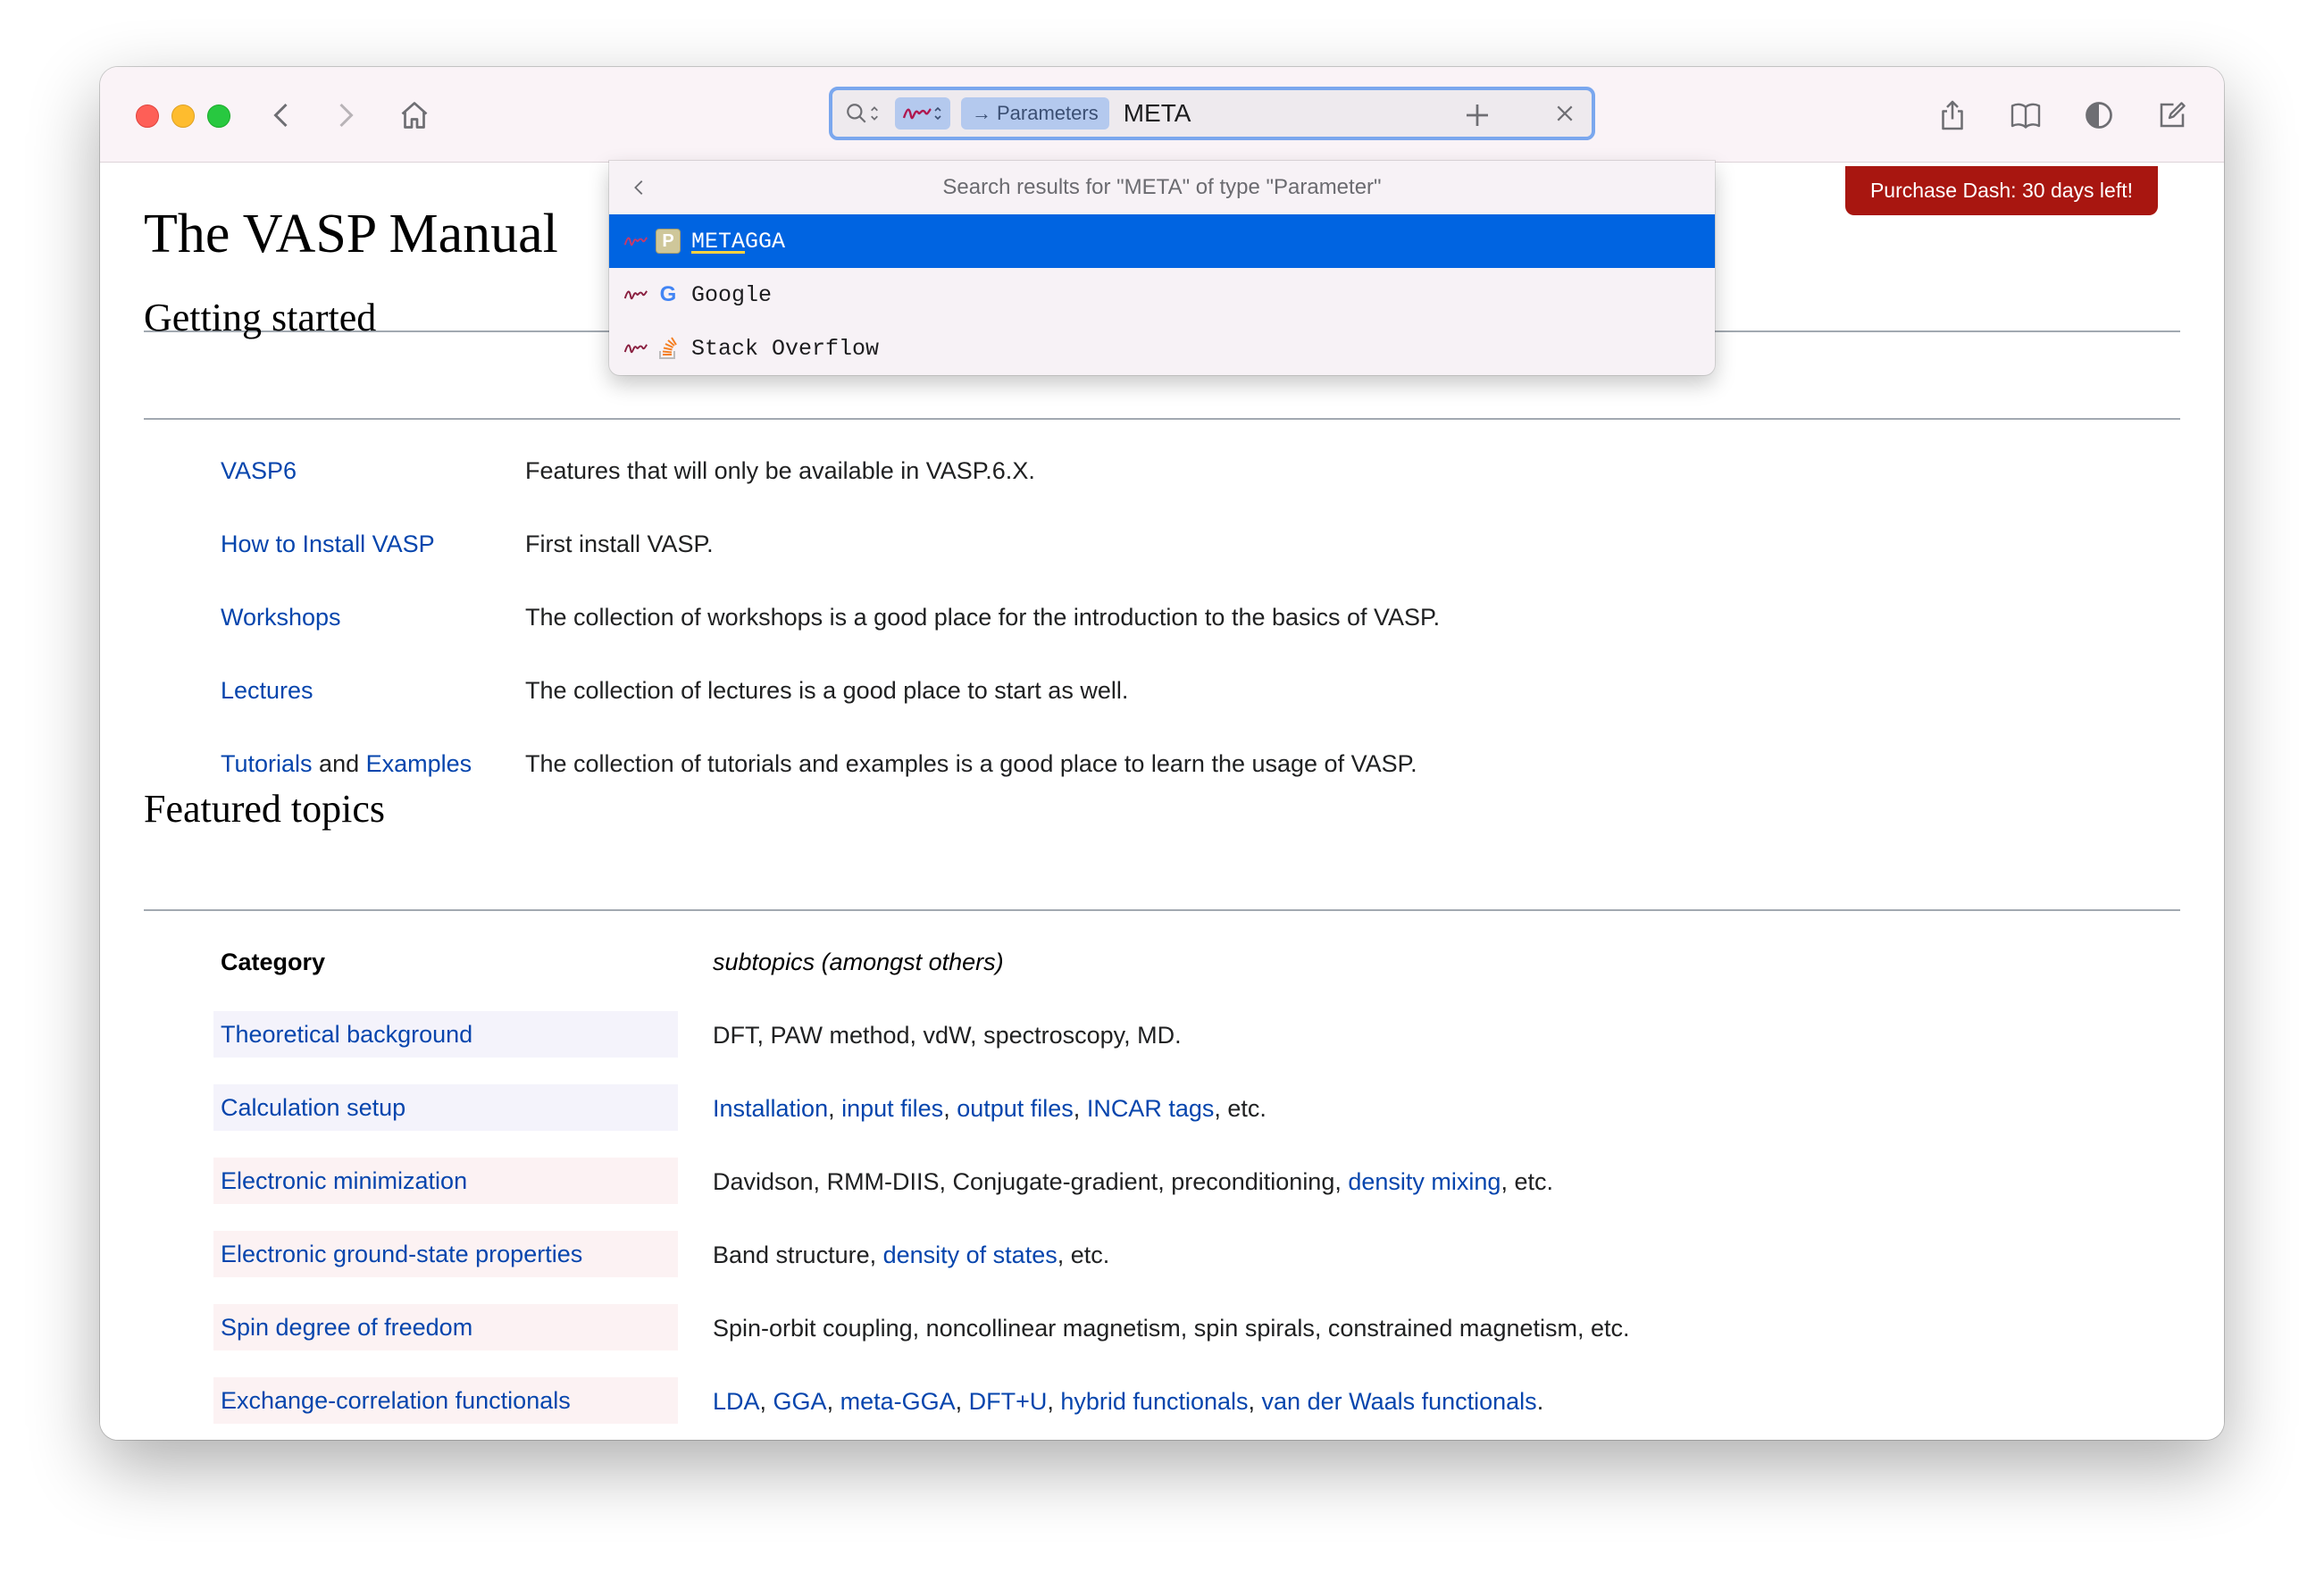 The width and height of the screenshot is (2324, 1572). I want to click on subtopic-link: input files, so click(892, 1108).